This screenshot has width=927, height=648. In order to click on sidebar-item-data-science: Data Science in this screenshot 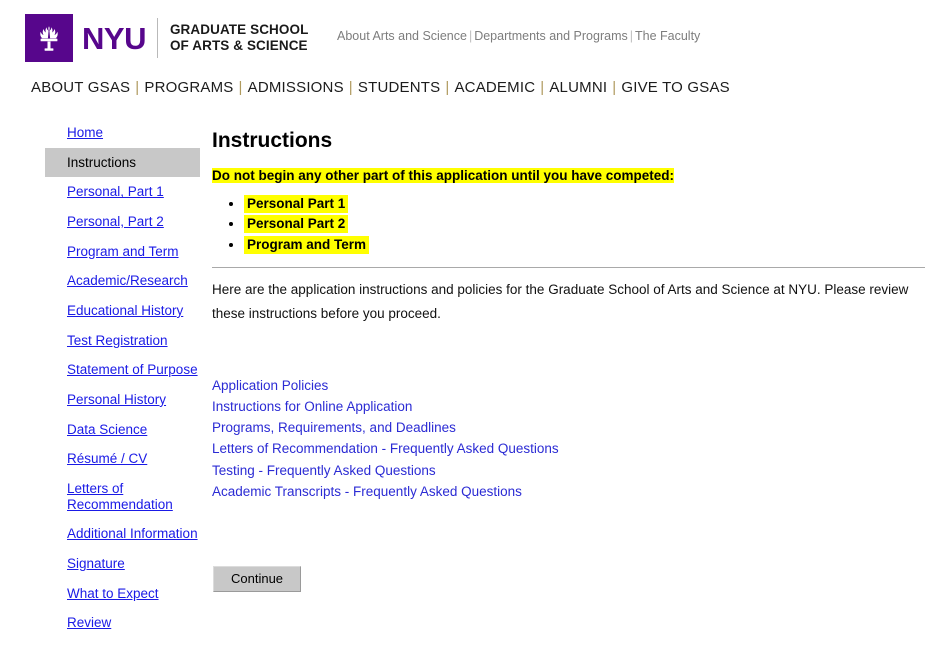, I will do `click(122, 430)`.